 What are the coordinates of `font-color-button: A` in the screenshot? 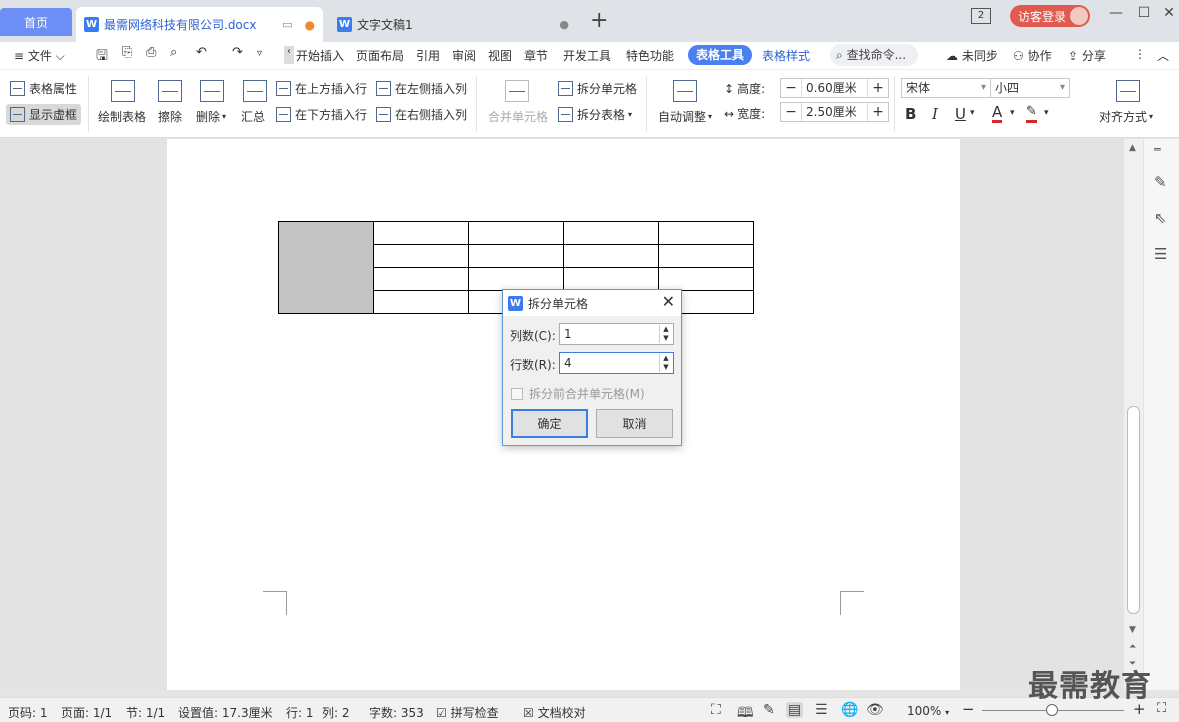 It's located at (997, 113).